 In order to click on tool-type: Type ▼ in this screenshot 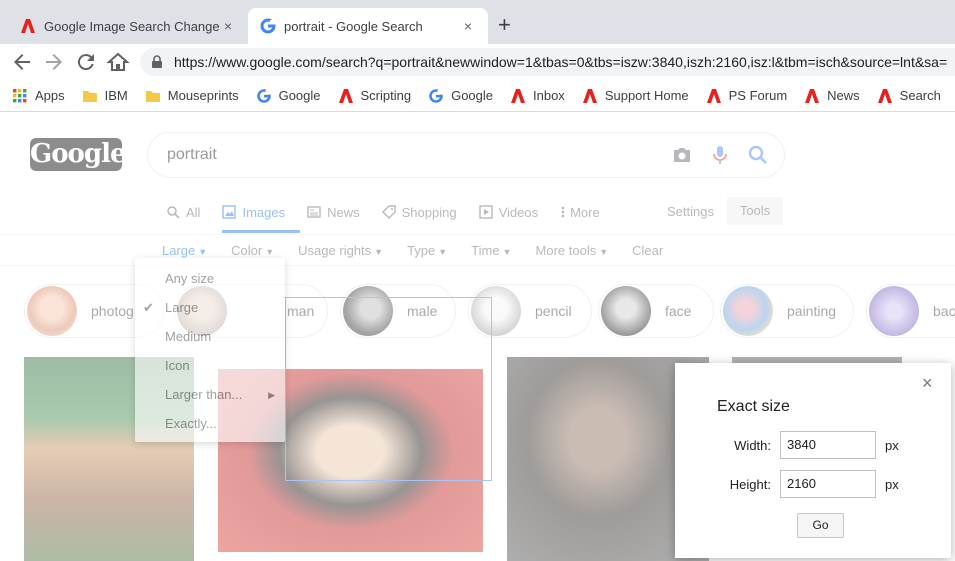, I will do `click(427, 250)`.